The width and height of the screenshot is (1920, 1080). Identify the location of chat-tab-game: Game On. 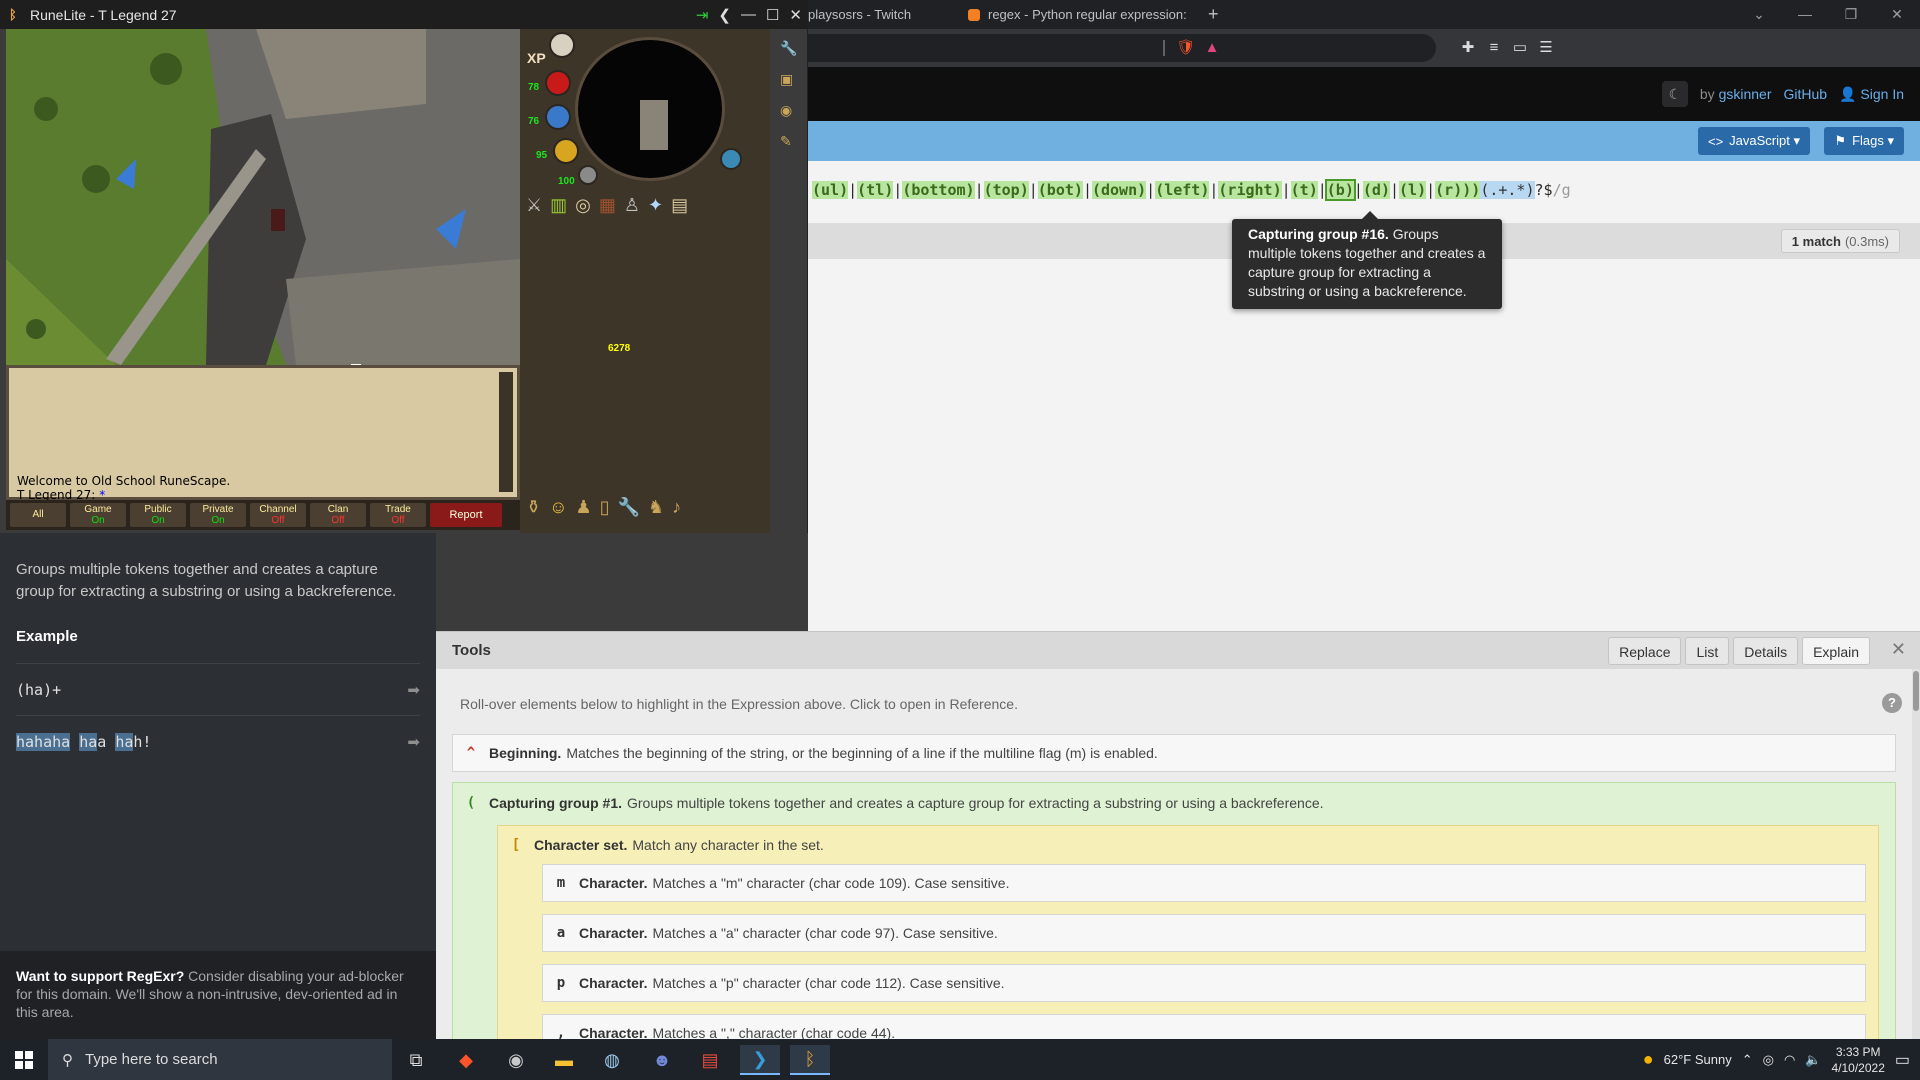
(98, 515).